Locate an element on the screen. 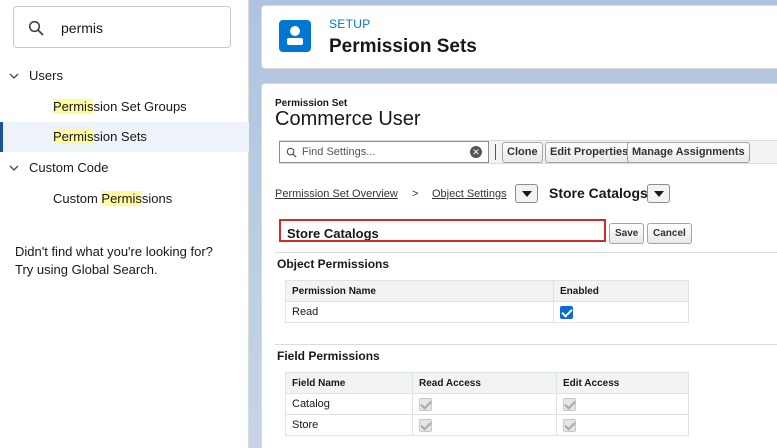 This screenshot has width=777, height=448. field-name: Store is located at coordinates (349, 425).